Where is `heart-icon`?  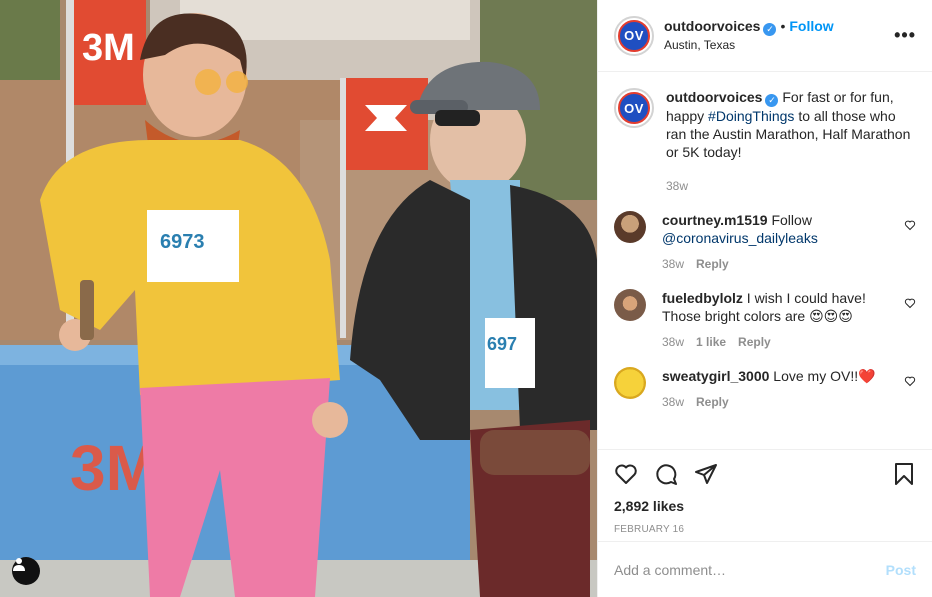
heart-icon is located at coordinates (626, 474).